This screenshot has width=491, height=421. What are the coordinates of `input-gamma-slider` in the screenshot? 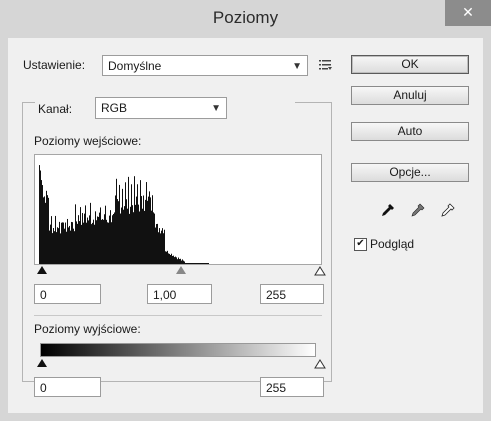 It's located at (181, 270).